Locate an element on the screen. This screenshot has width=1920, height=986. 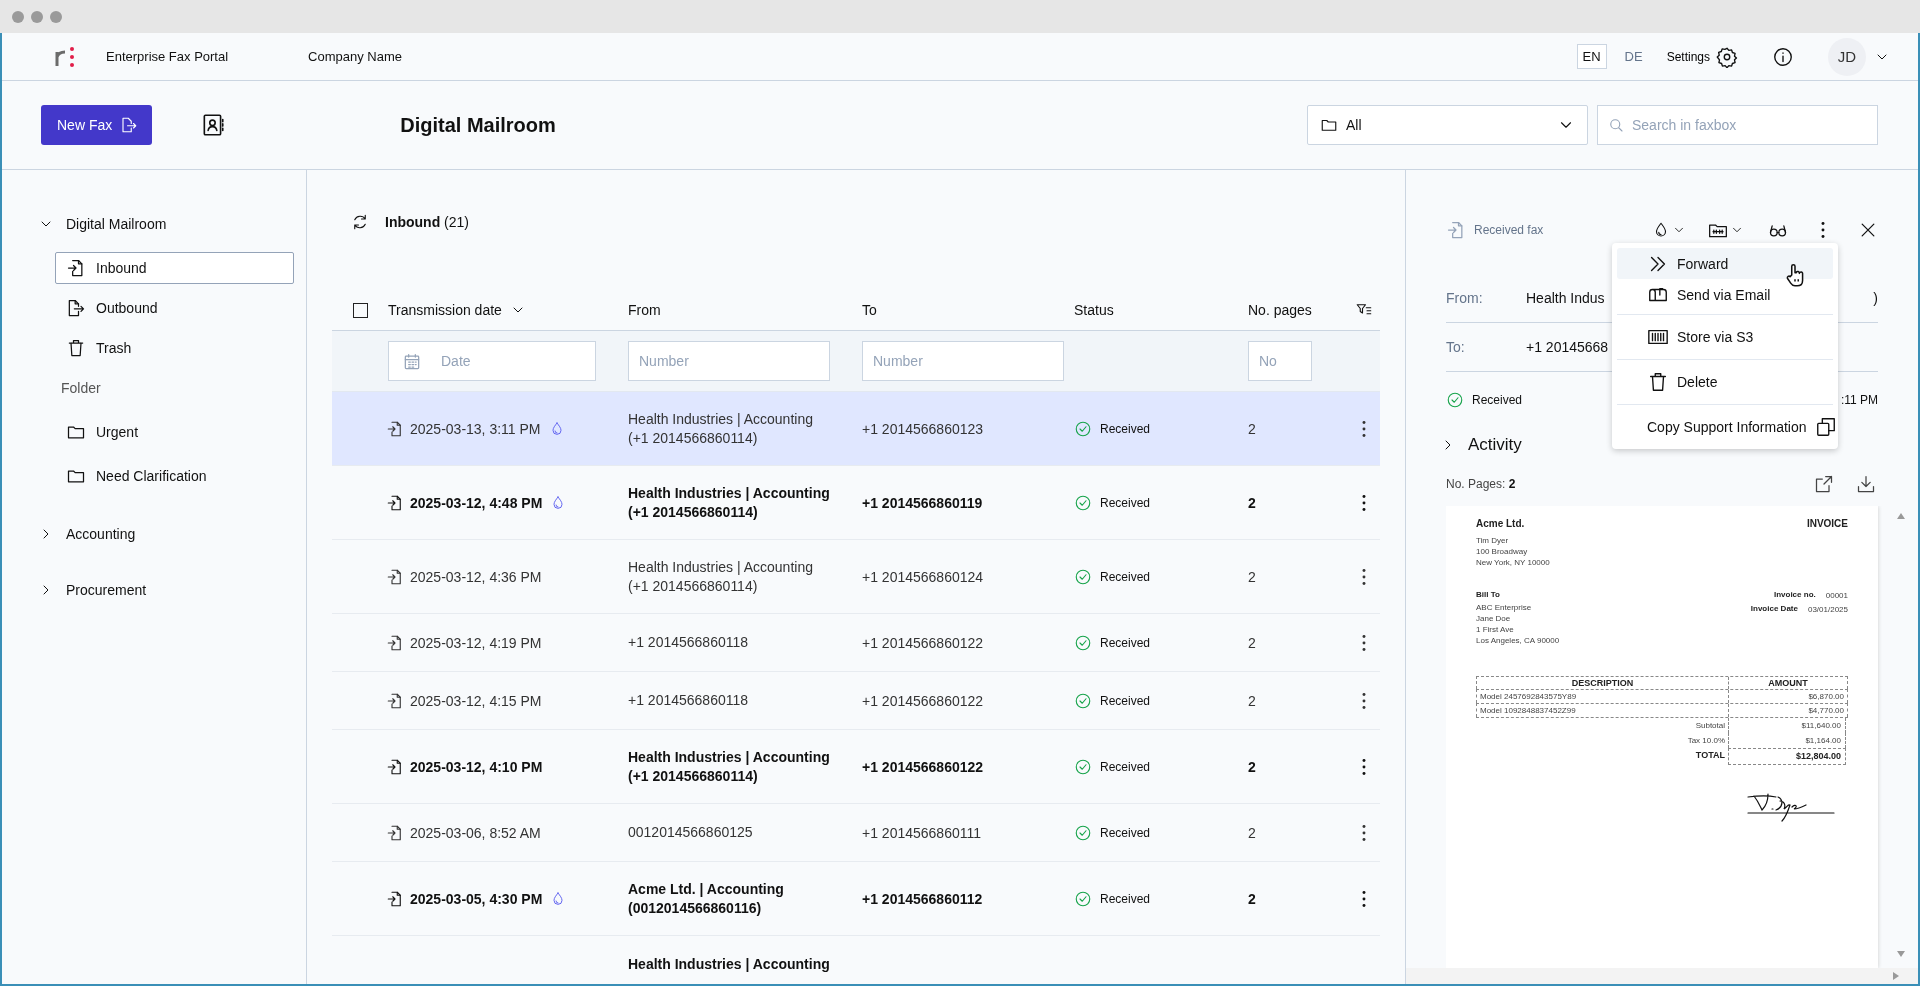
table-header: AMOUNT is located at coordinates (1788, 683).